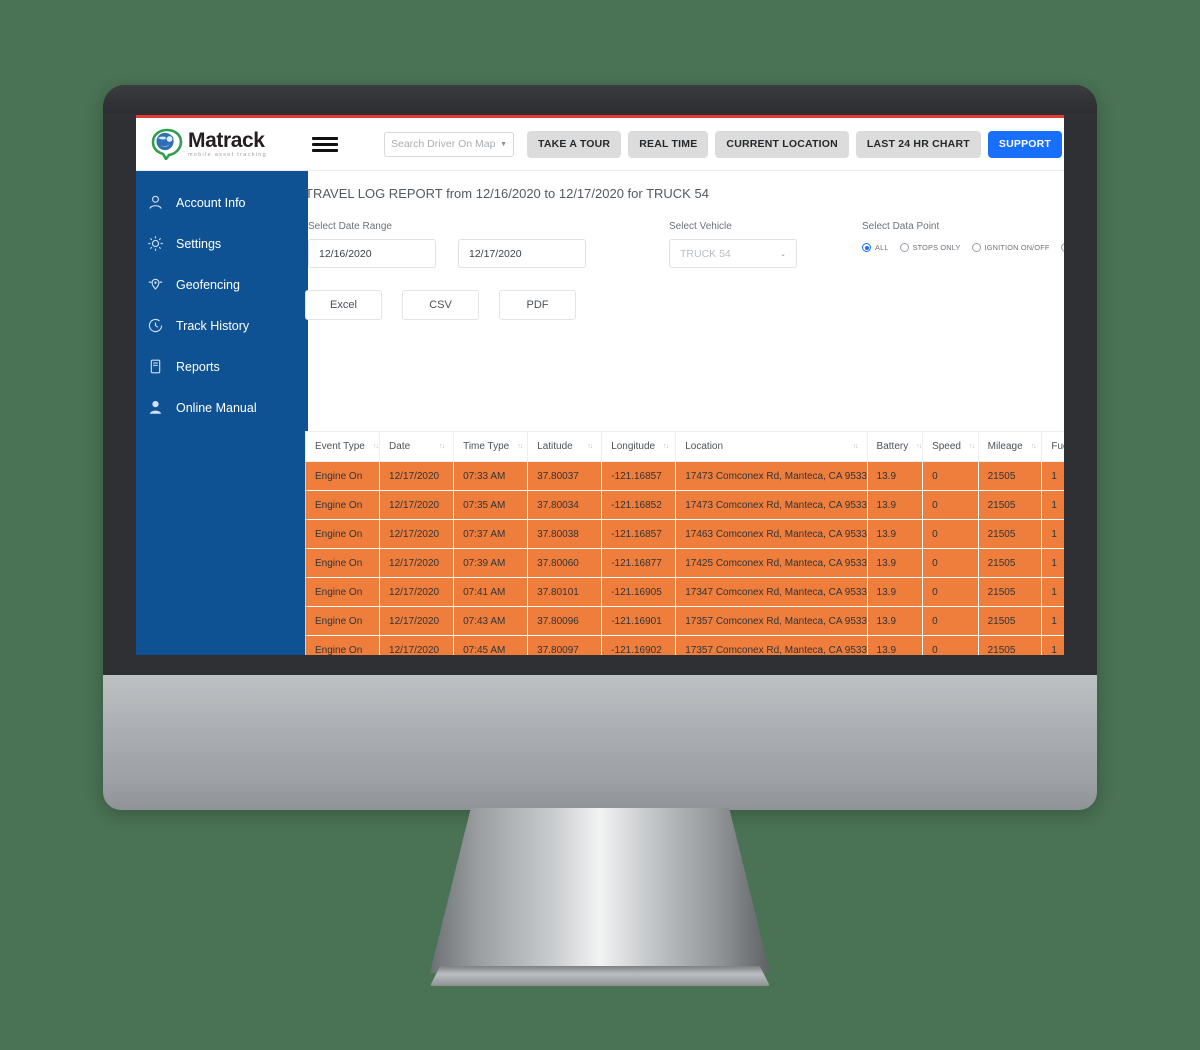 The width and height of the screenshot is (1200, 1050). What do you see at coordinates (400, 446) in the screenshot?
I see `column-header-label: Date` at bounding box center [400, 446].